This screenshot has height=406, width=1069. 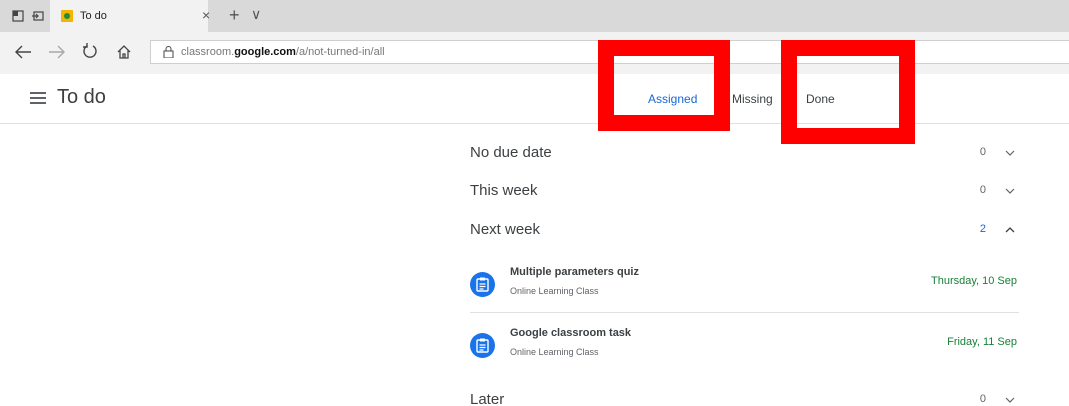 What do you see at coordinates (752, 99) in the screenshot?
I see `tab-missing: Missing` at bounding box center [752, 99].